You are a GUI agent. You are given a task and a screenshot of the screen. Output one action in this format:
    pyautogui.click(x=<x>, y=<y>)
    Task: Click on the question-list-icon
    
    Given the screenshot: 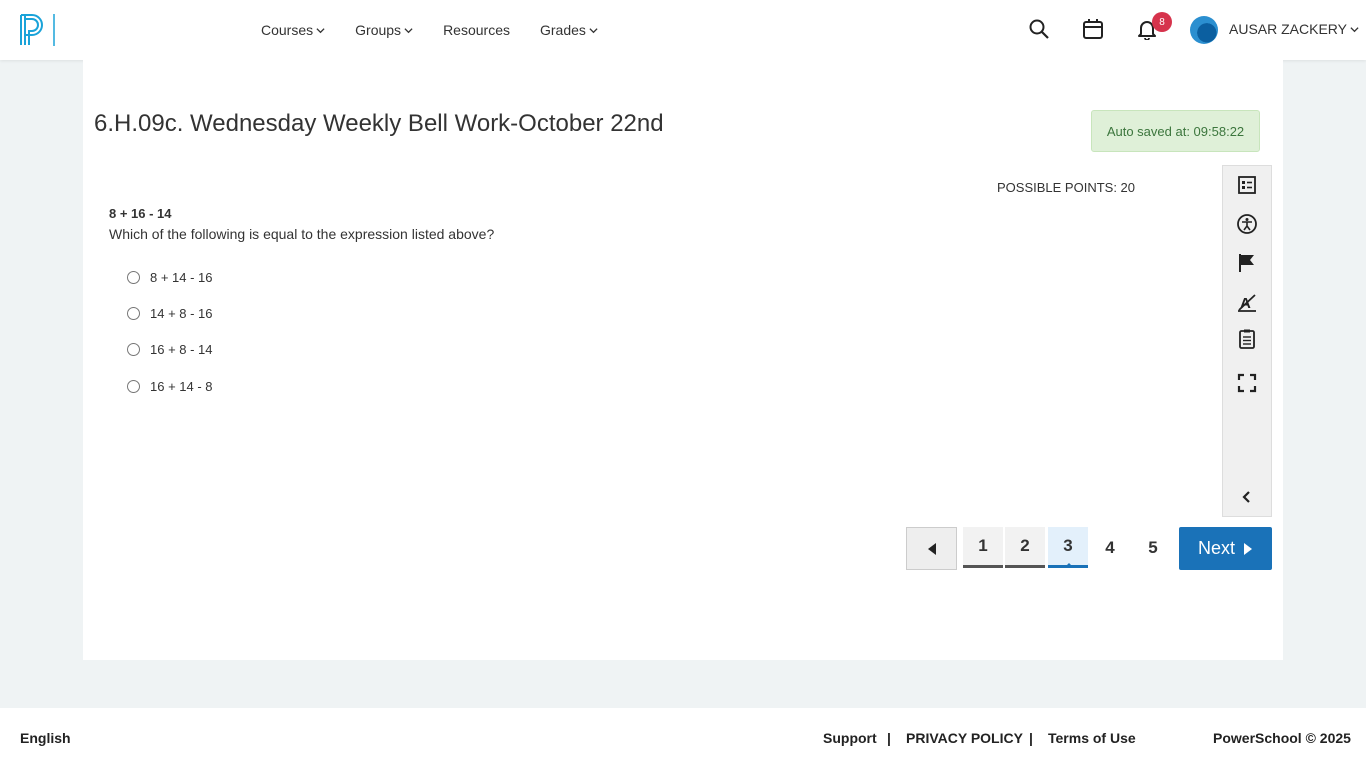 What is the action you would take?
    pyautogui.click(x=1247, y=185)
    